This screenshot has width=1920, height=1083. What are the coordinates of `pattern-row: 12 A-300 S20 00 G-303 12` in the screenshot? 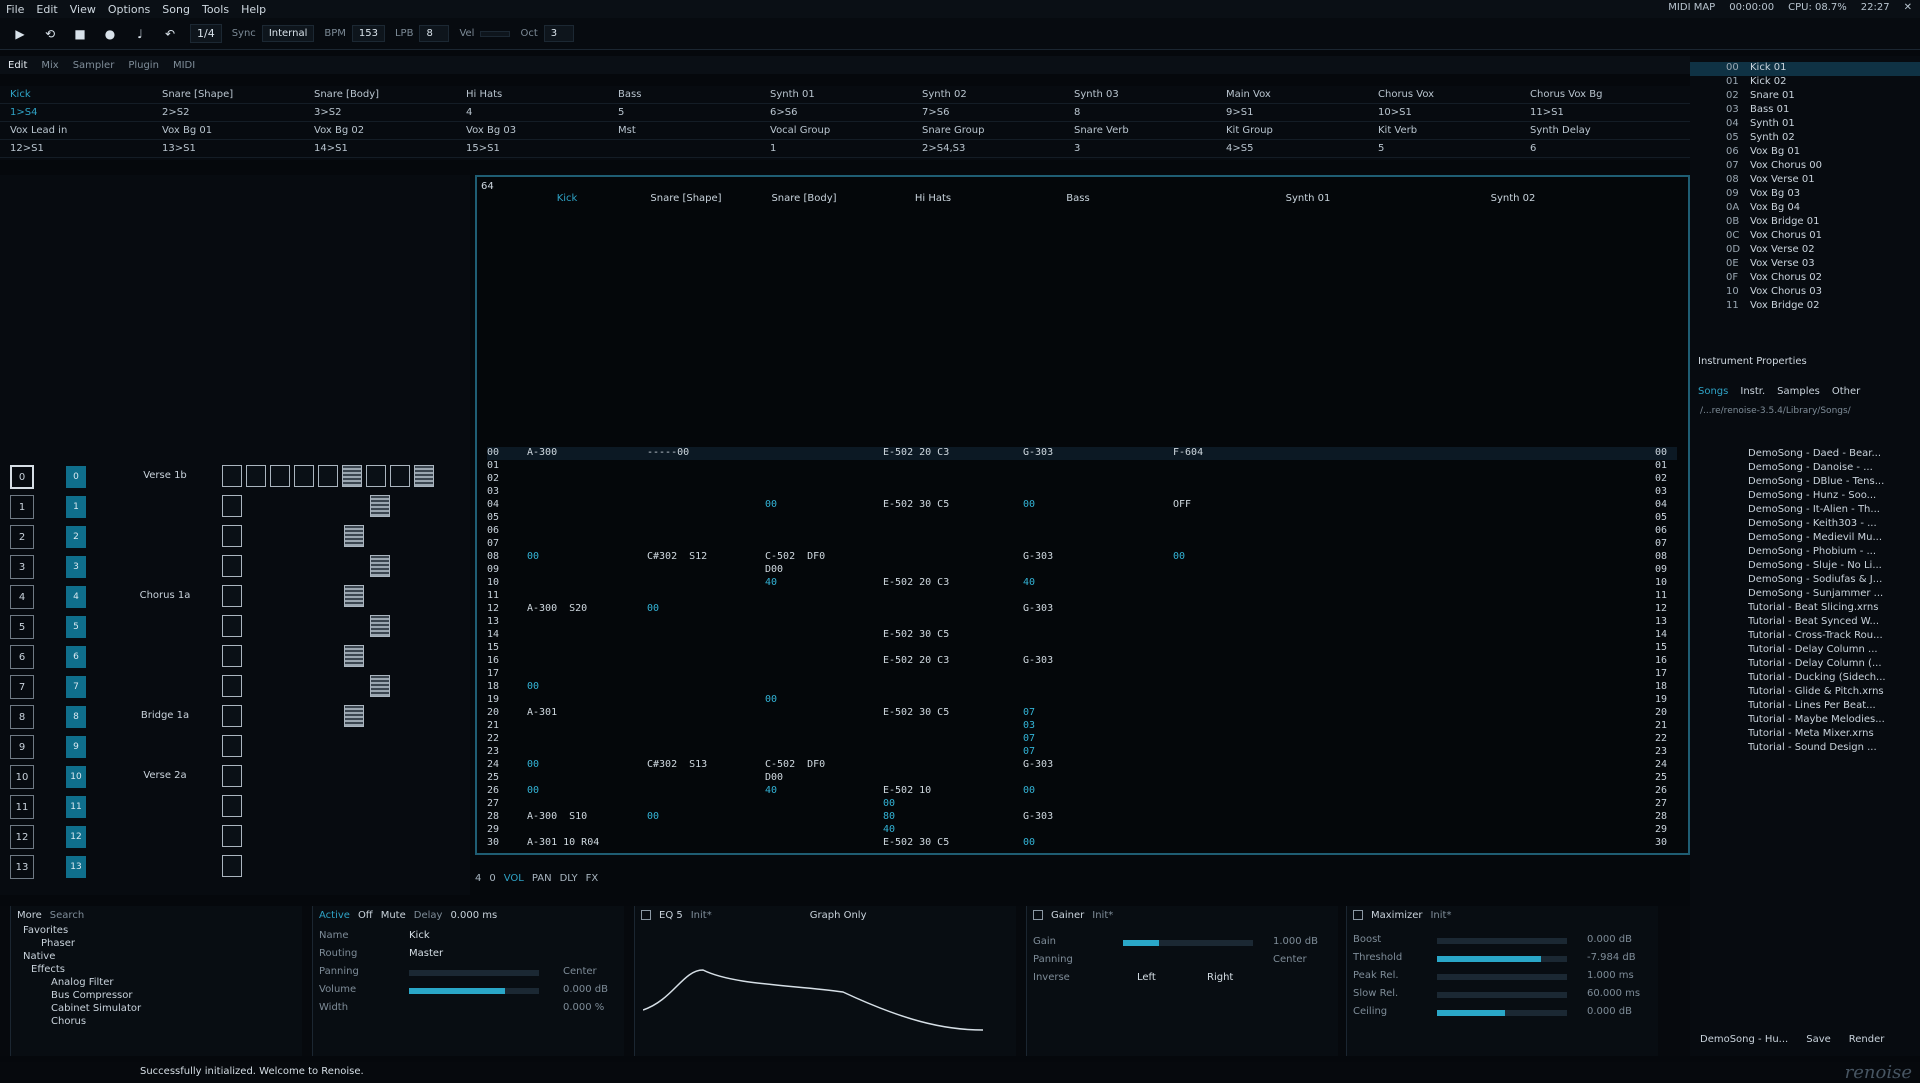 It's located at (1082, 609).